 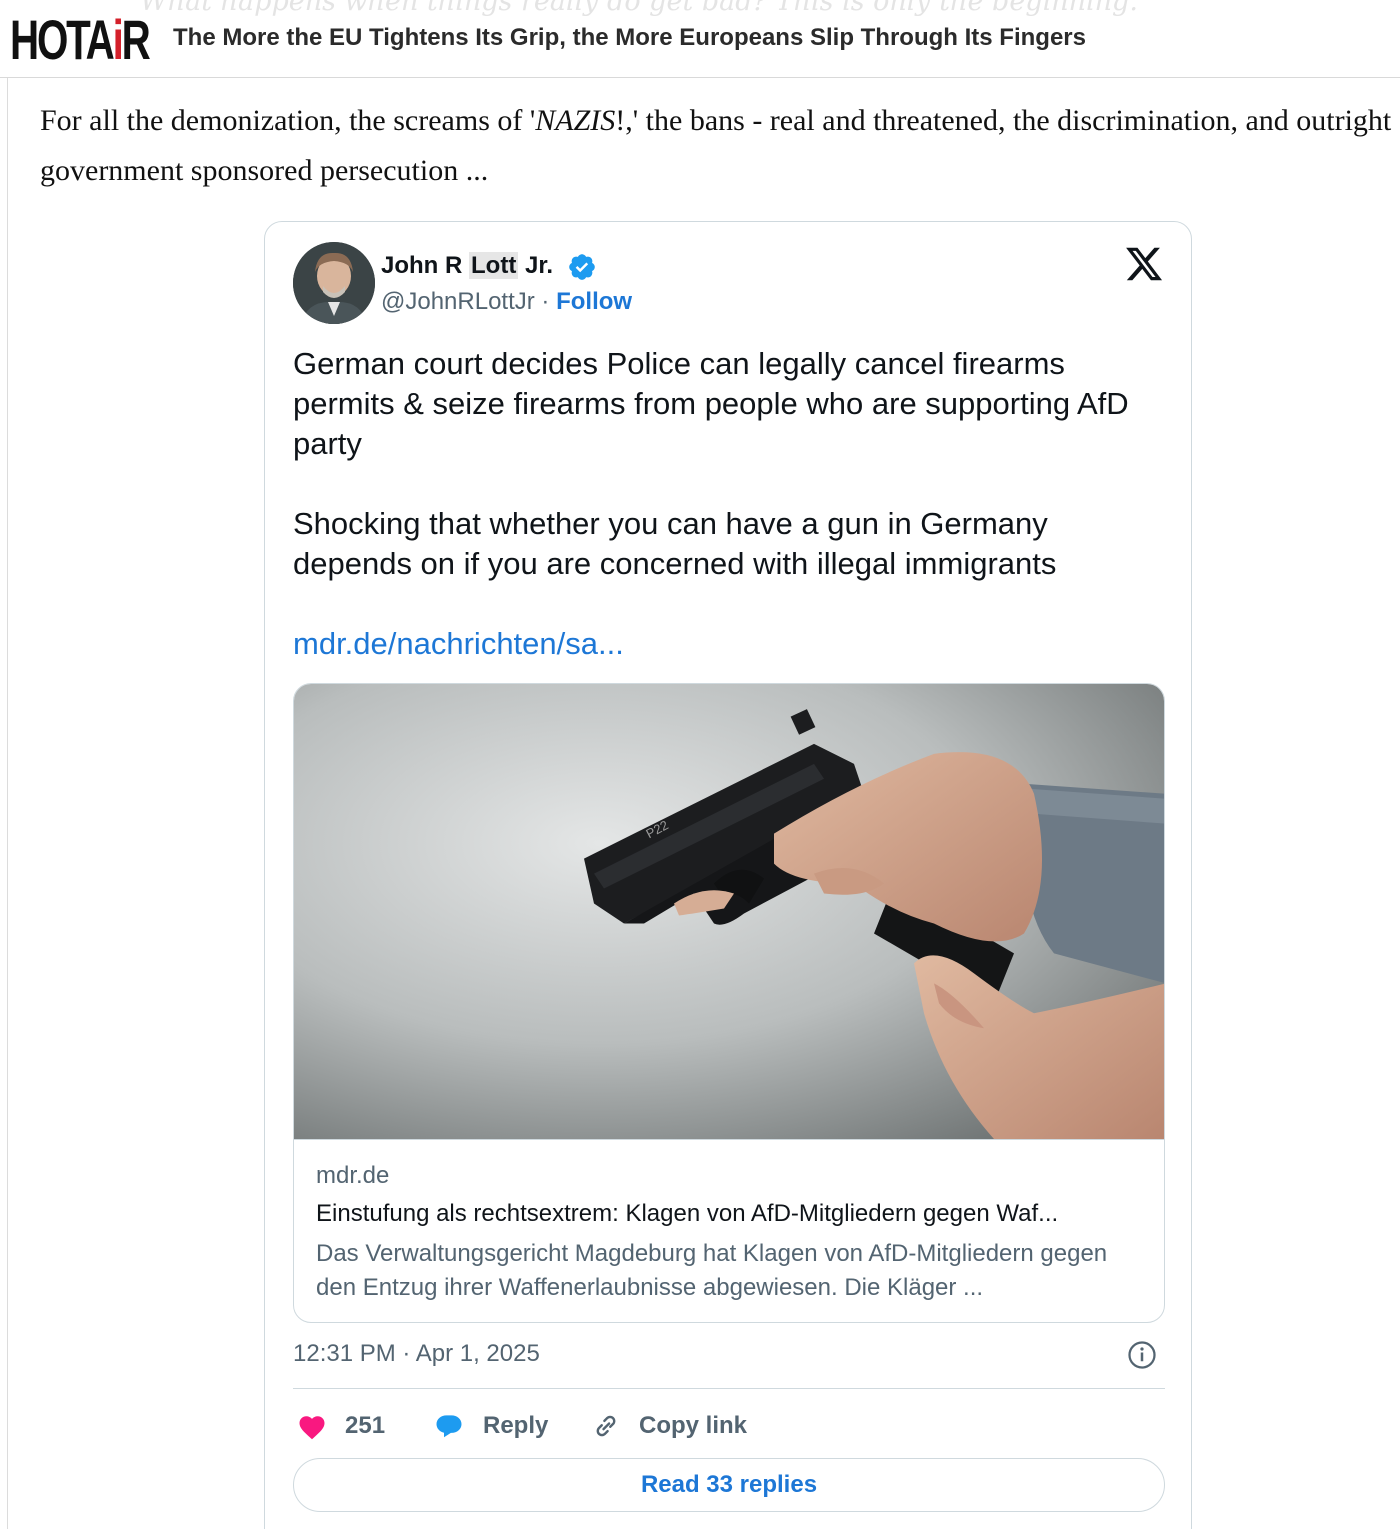 I want to click on reply-label: Reply, so click(x=516, y=1425).